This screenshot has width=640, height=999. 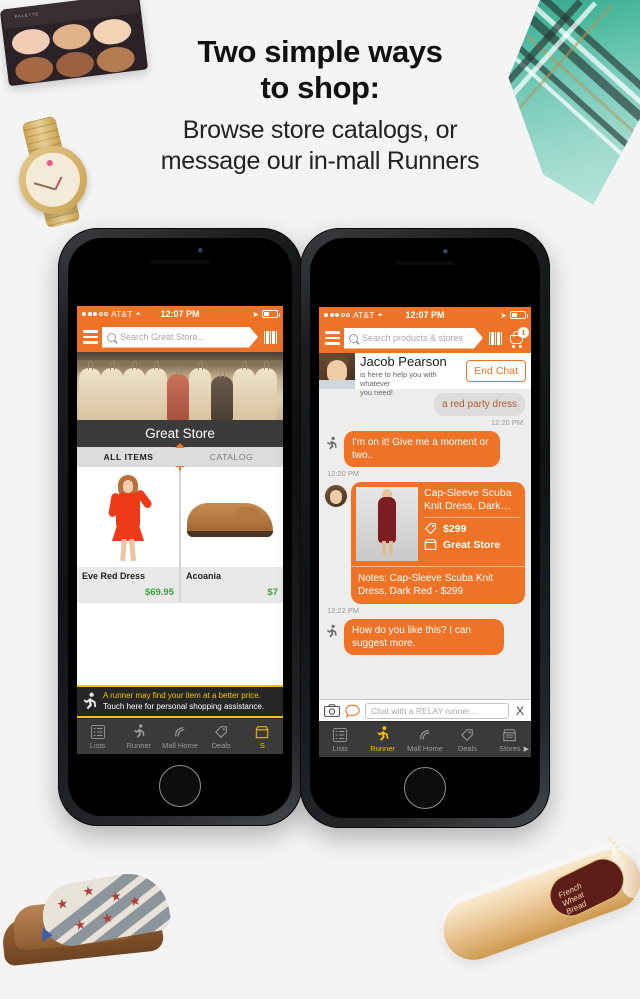 I want to click on product-card: Eve Red Dress $69.95, so click(x=128, y=535).